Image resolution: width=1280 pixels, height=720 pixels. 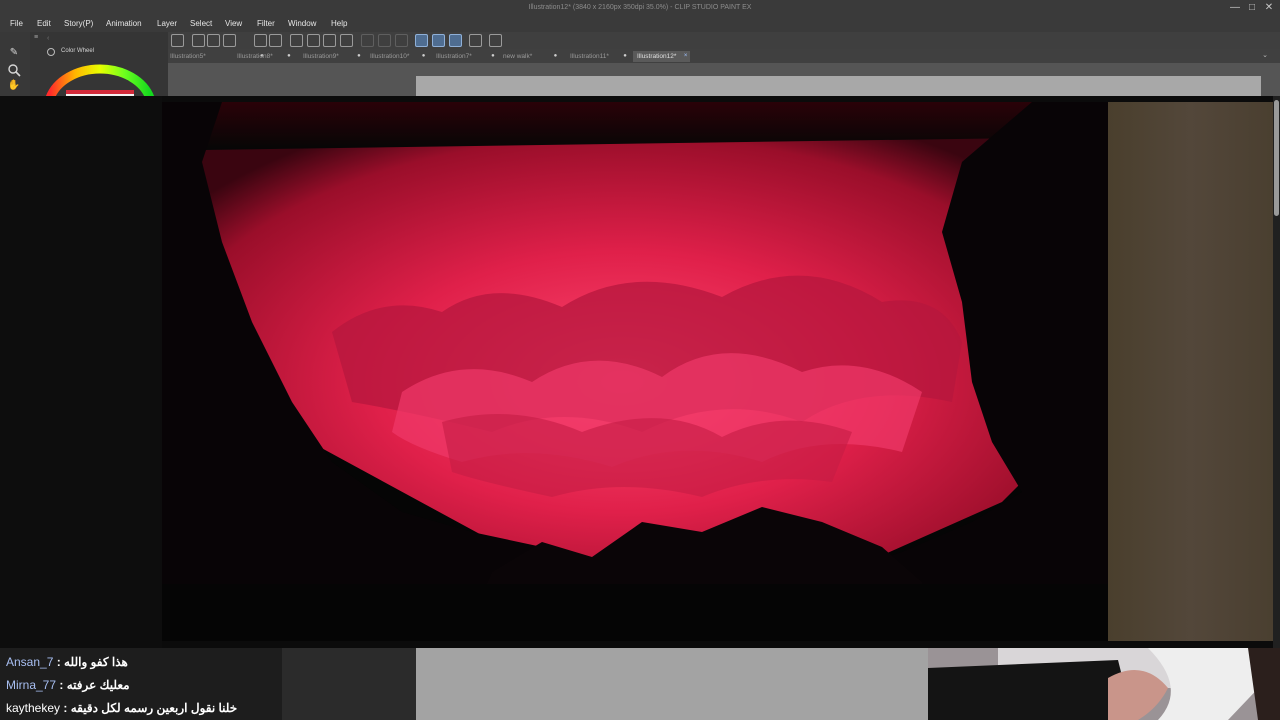 What do you see at coordinates (198, 40) in the screenshot?
I see `new-file-icon` at bounding box center [198, 40].